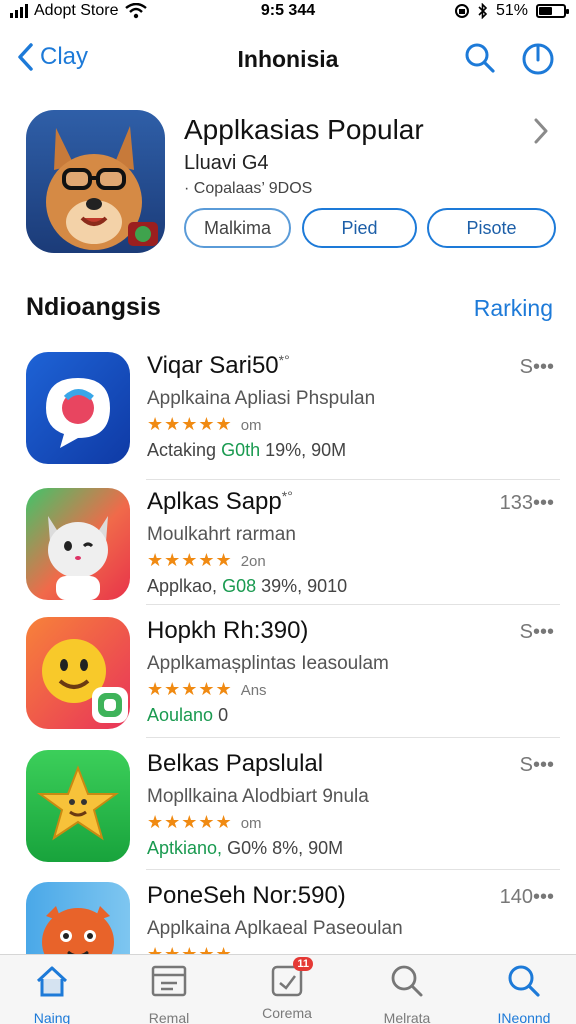  What do you see at coordinates (221, 534) in the screenshot?
I see `app-description: Moulkahrt rarman` at bounding box center [221, 534].